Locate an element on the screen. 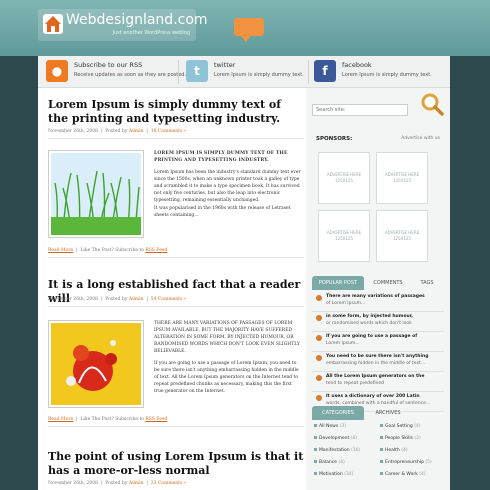 The height and width of the screenshot is (490, 490). grass-image is located at coordinates (96, 194).